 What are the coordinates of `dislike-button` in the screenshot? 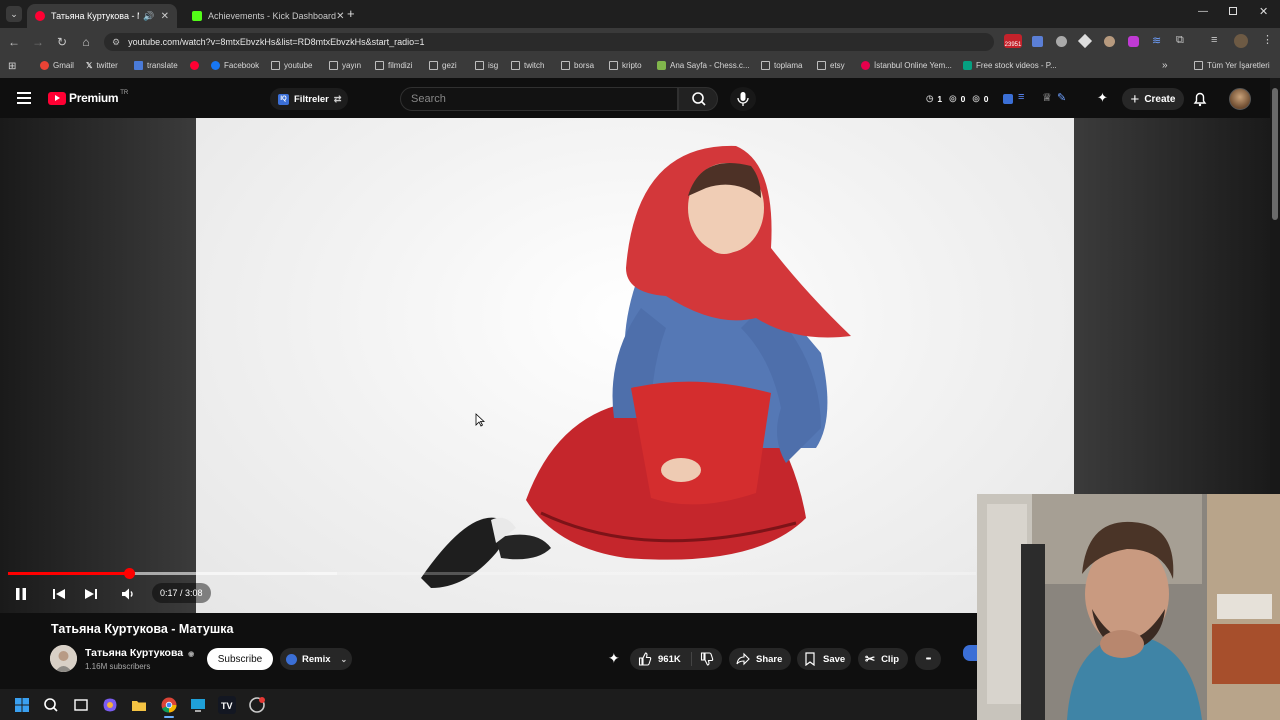 It's located at (703, 659).